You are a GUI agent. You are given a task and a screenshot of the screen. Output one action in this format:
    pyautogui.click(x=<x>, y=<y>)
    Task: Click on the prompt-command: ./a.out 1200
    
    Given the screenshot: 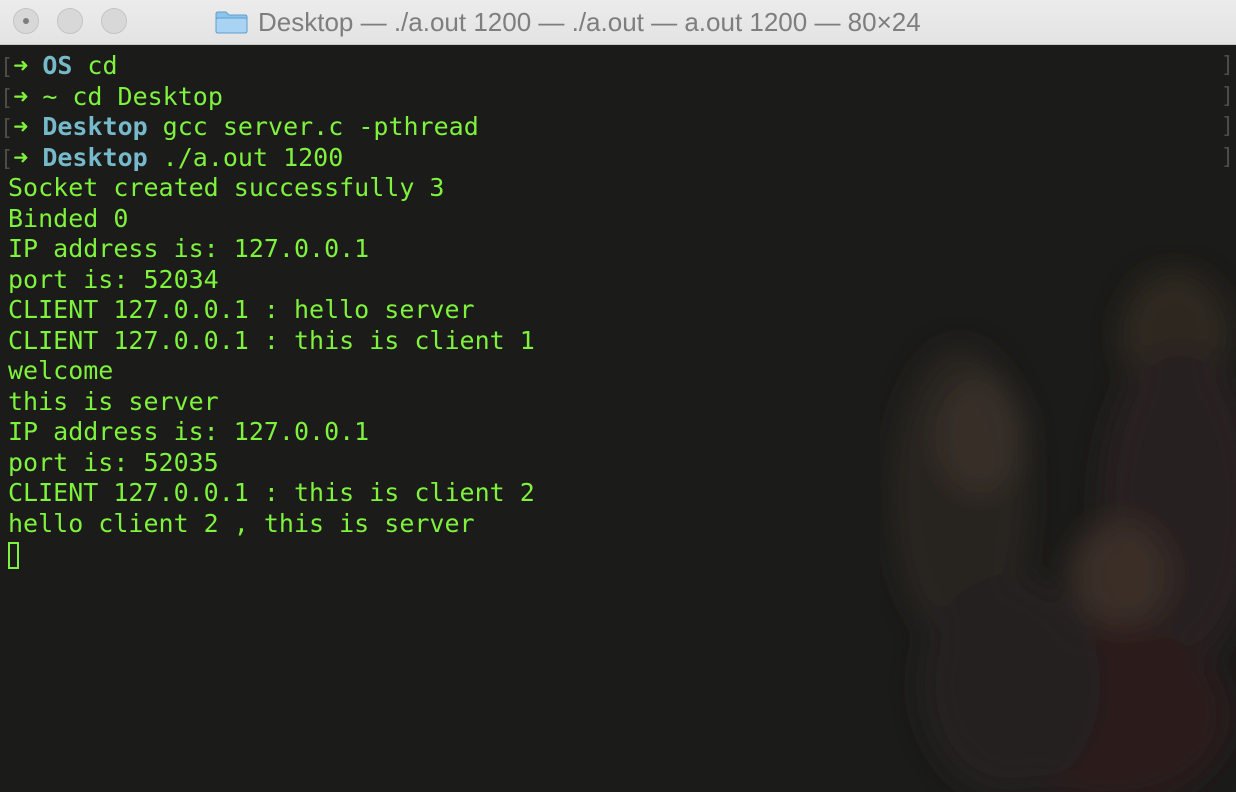 What is the action you would take?
    pyautogui.click(x=253, y=157)
    